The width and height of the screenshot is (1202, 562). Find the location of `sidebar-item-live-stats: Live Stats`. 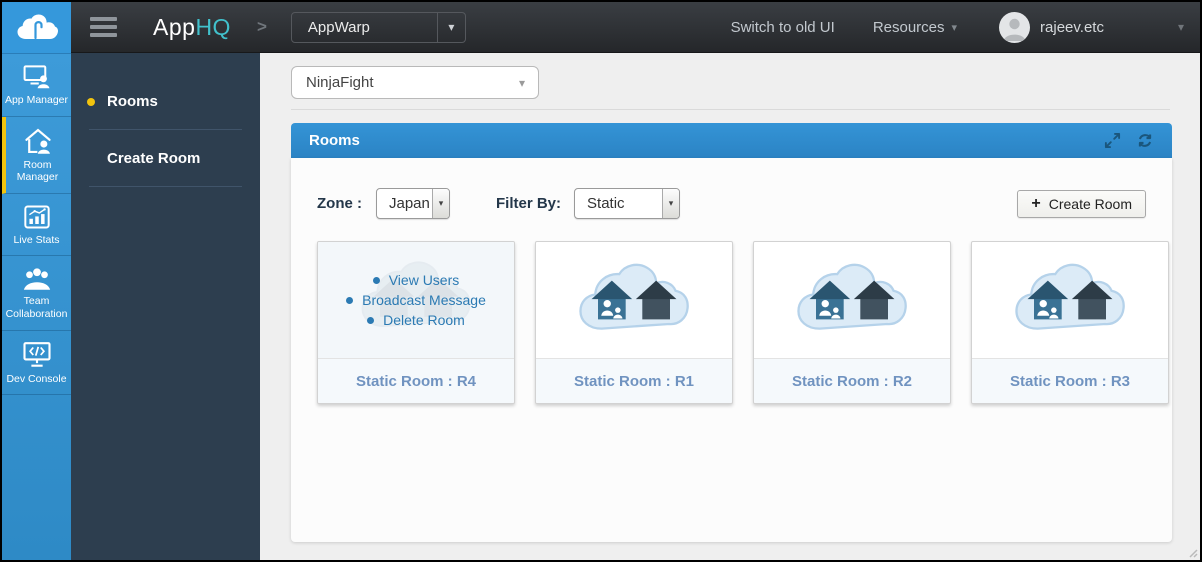

sidebar-item-live-stats: Live Stats is located at coordinates (36, 225).